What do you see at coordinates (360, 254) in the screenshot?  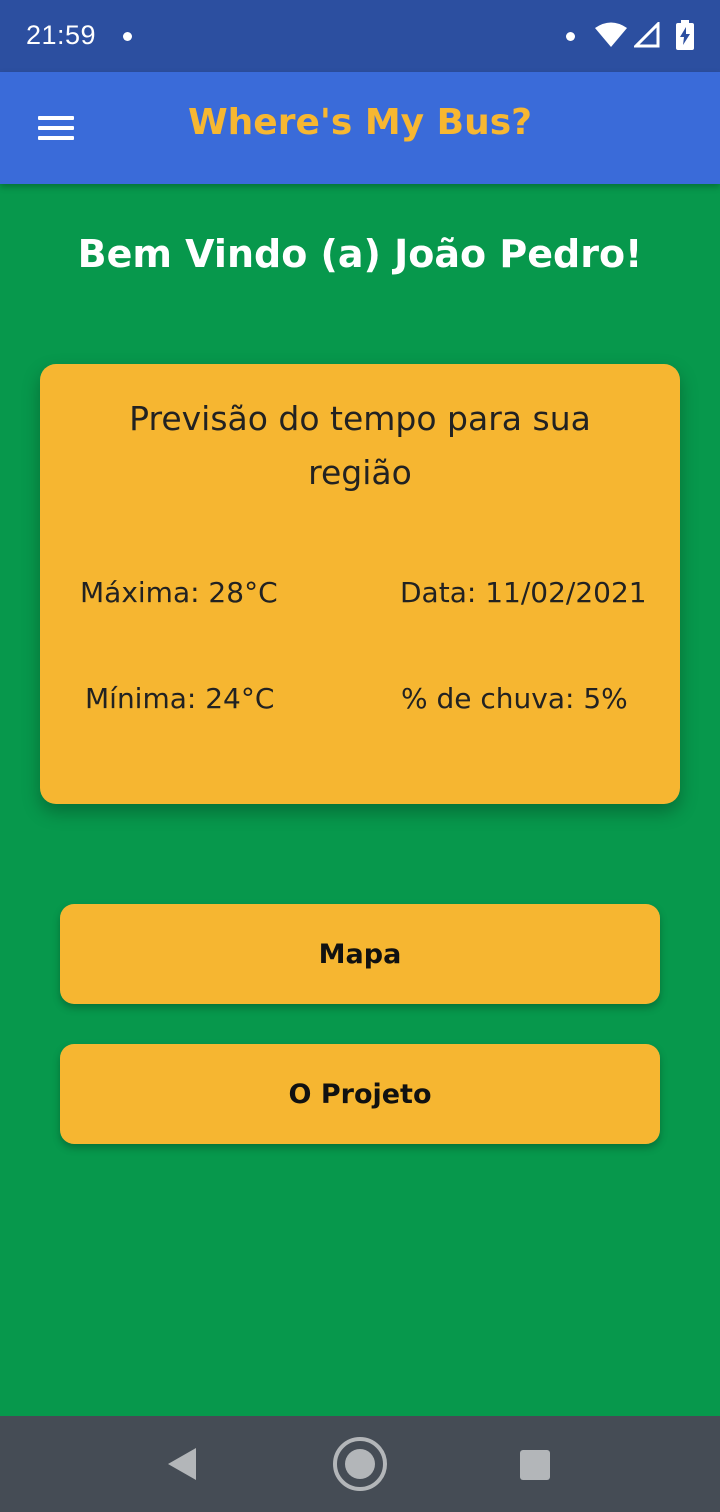 I see `welcome-heading: Bem Vindo (a) João Pedro!` at bounding box center [360, 254].